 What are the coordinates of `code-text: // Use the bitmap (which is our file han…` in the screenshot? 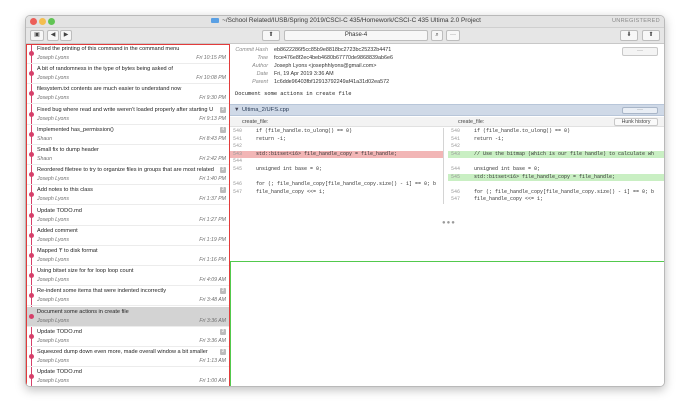 It's located at (564, 153).